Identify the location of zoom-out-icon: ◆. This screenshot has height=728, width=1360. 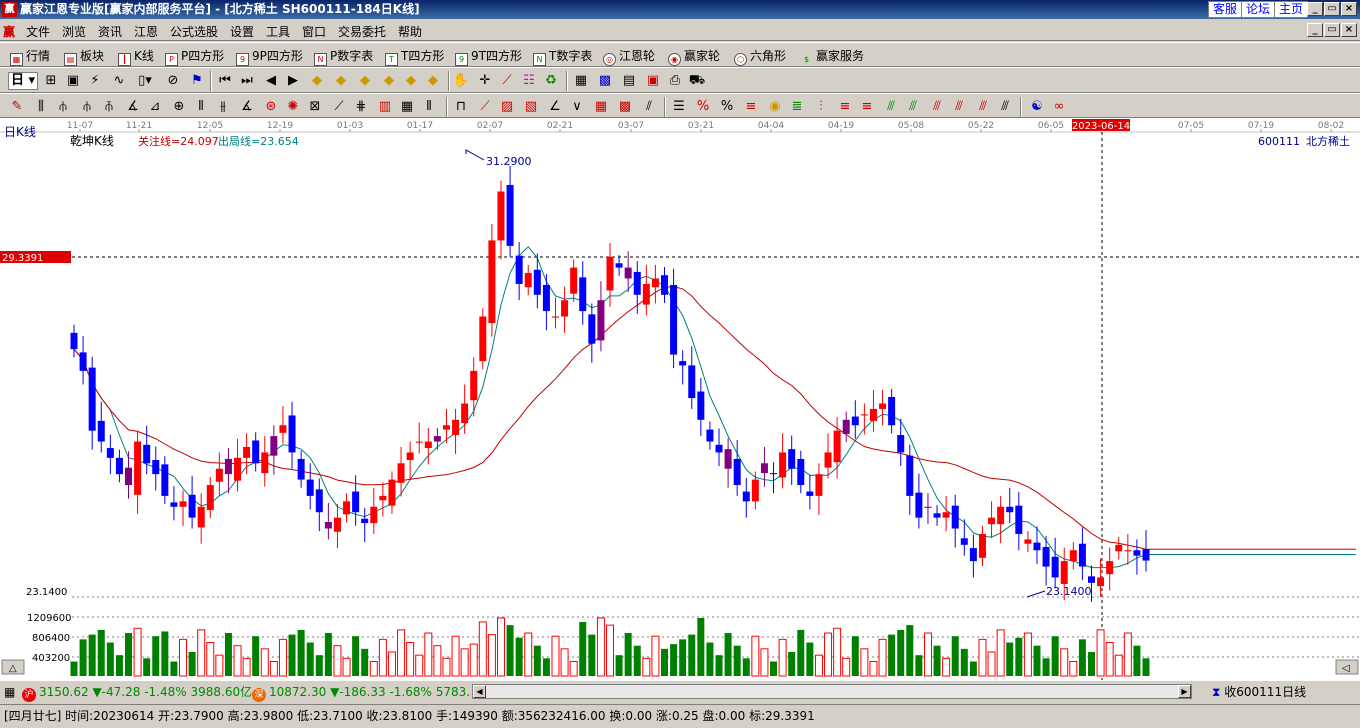
(341, 81).